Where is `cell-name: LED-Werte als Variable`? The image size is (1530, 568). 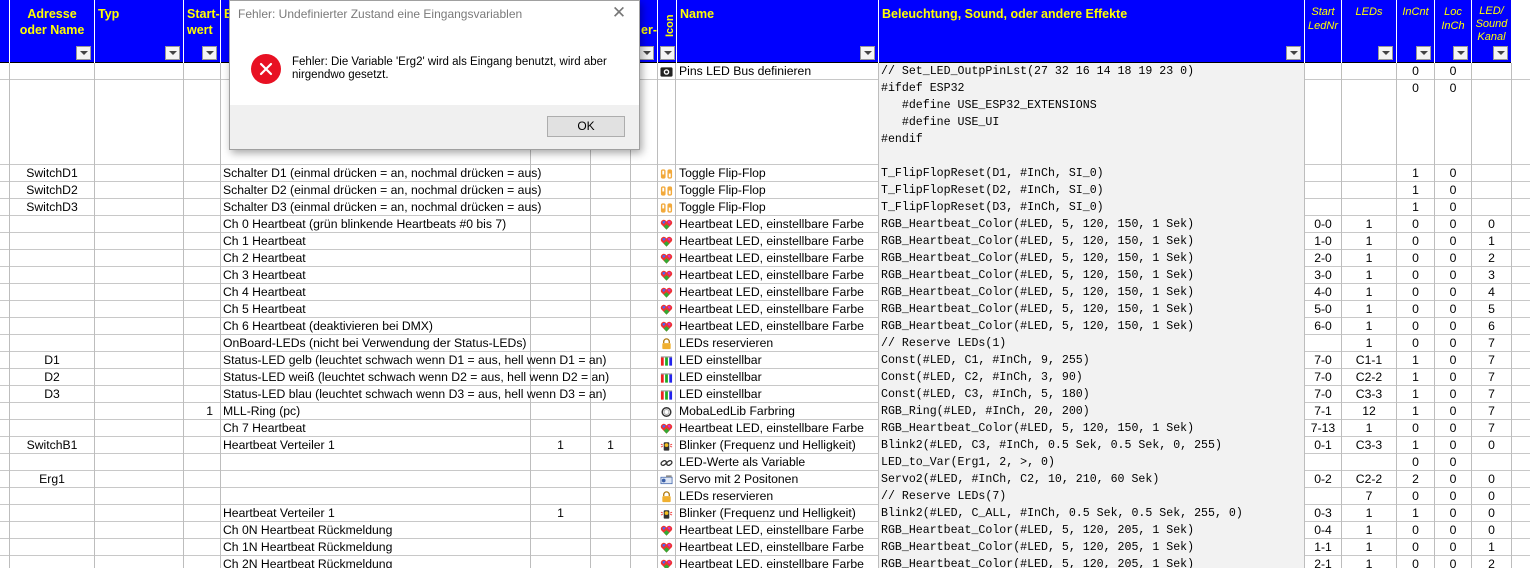
cell-name: LED-Werte als Variable is located at coordinates (778, 462).